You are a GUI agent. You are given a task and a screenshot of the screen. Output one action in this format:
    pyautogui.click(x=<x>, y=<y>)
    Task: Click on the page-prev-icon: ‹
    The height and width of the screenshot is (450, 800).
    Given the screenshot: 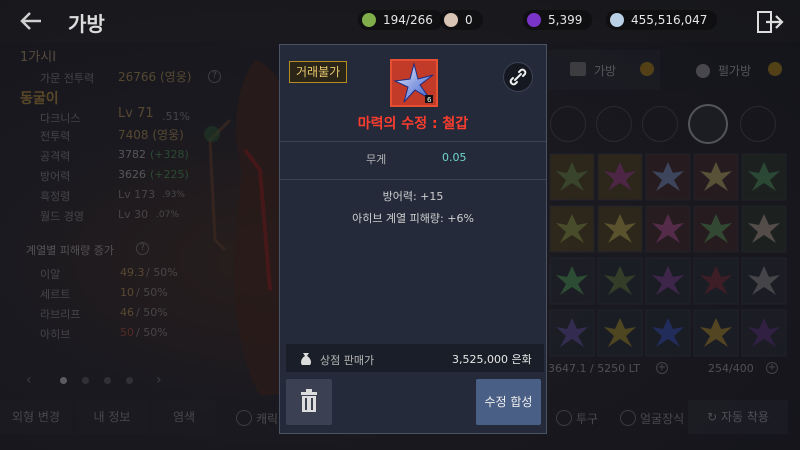 What is the action you would take?
    pyautogui.click(x=29, y=380)
    